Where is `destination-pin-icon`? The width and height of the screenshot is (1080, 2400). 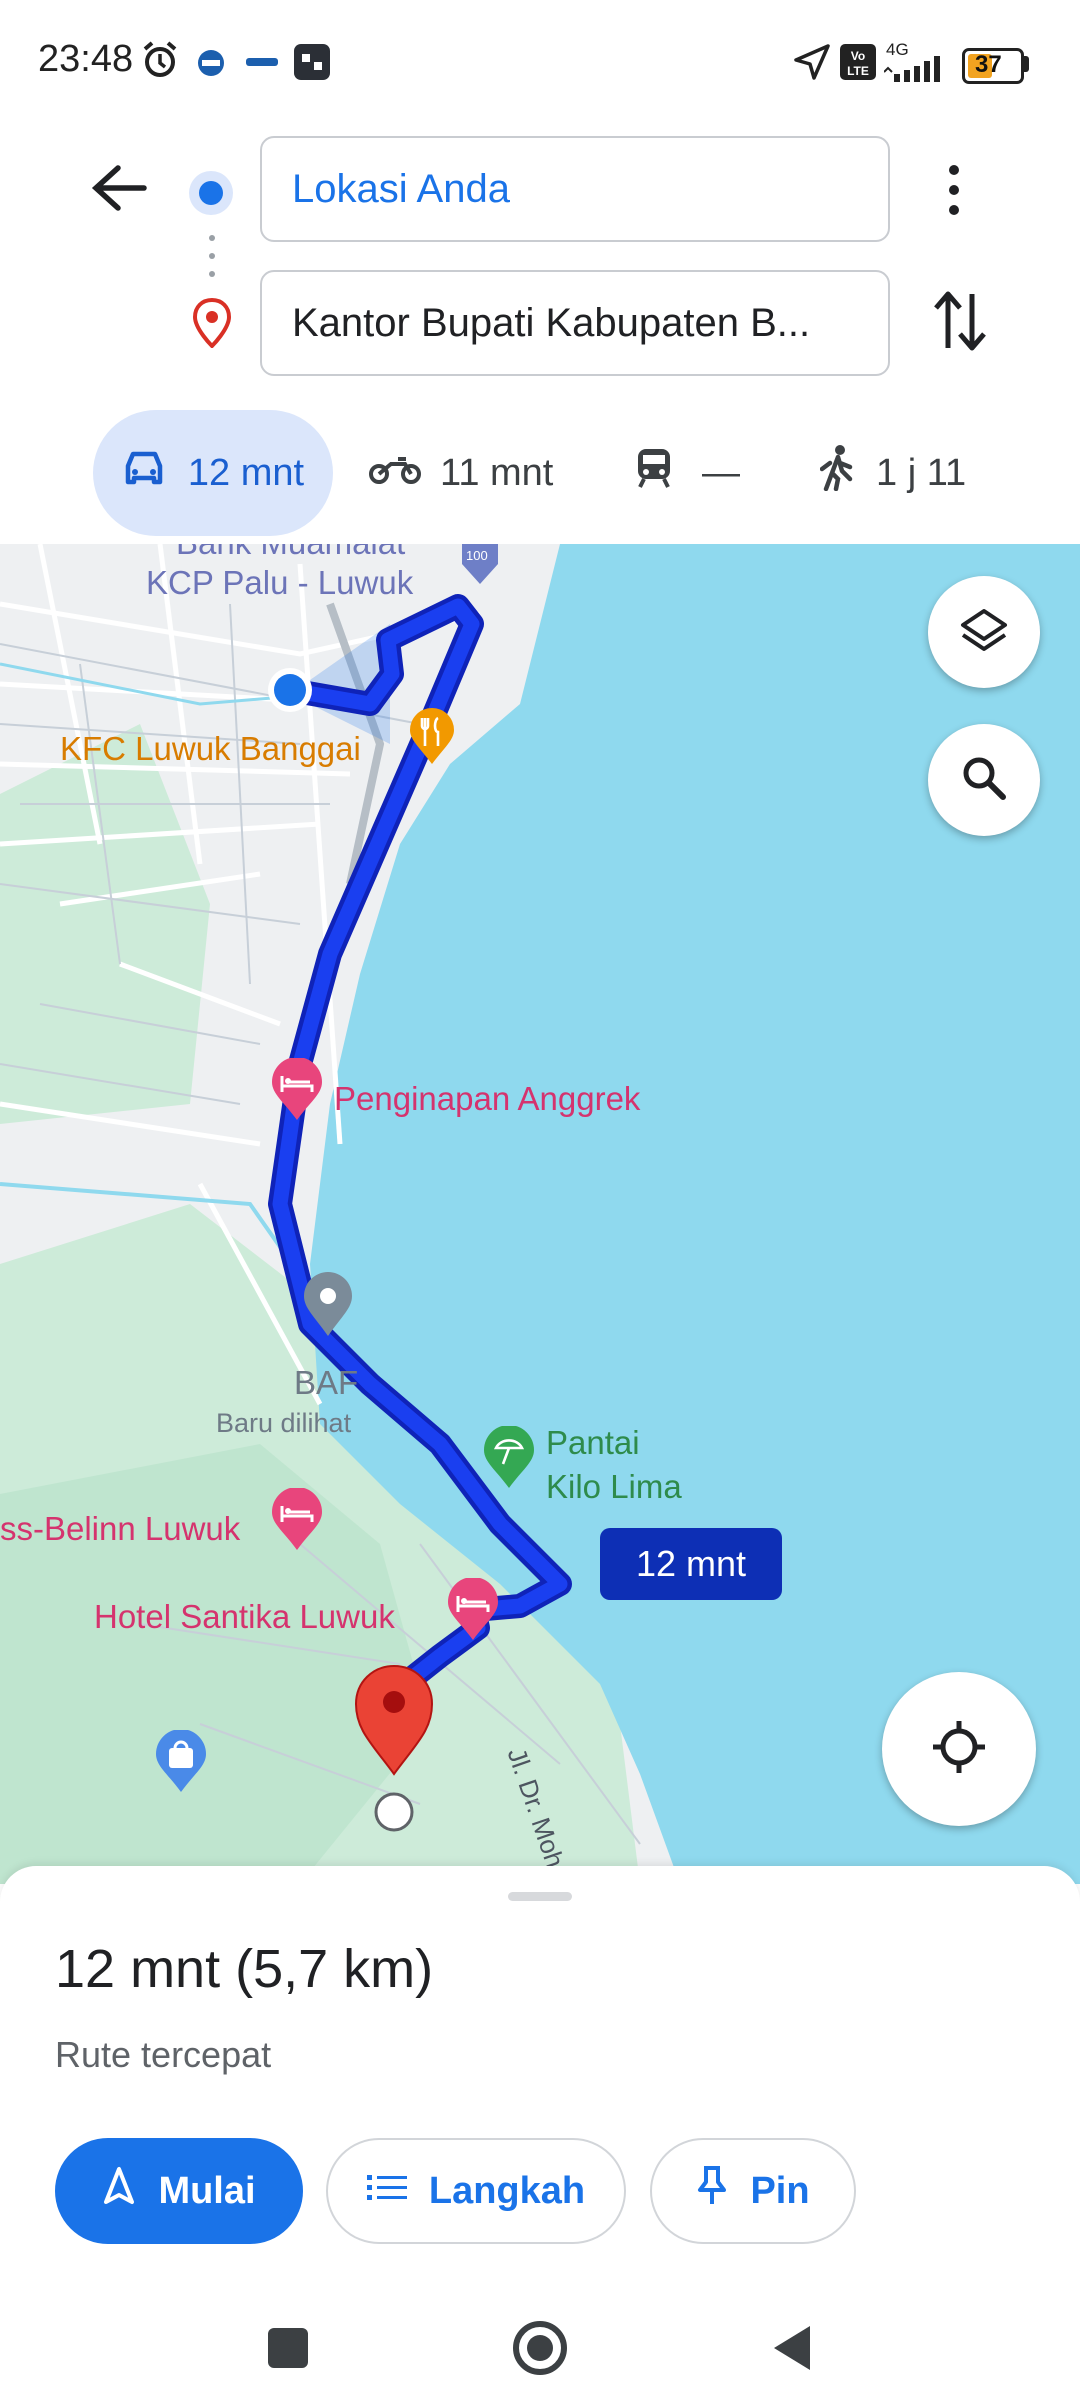 destination-pin-icon is located at coordinates (212, 325).